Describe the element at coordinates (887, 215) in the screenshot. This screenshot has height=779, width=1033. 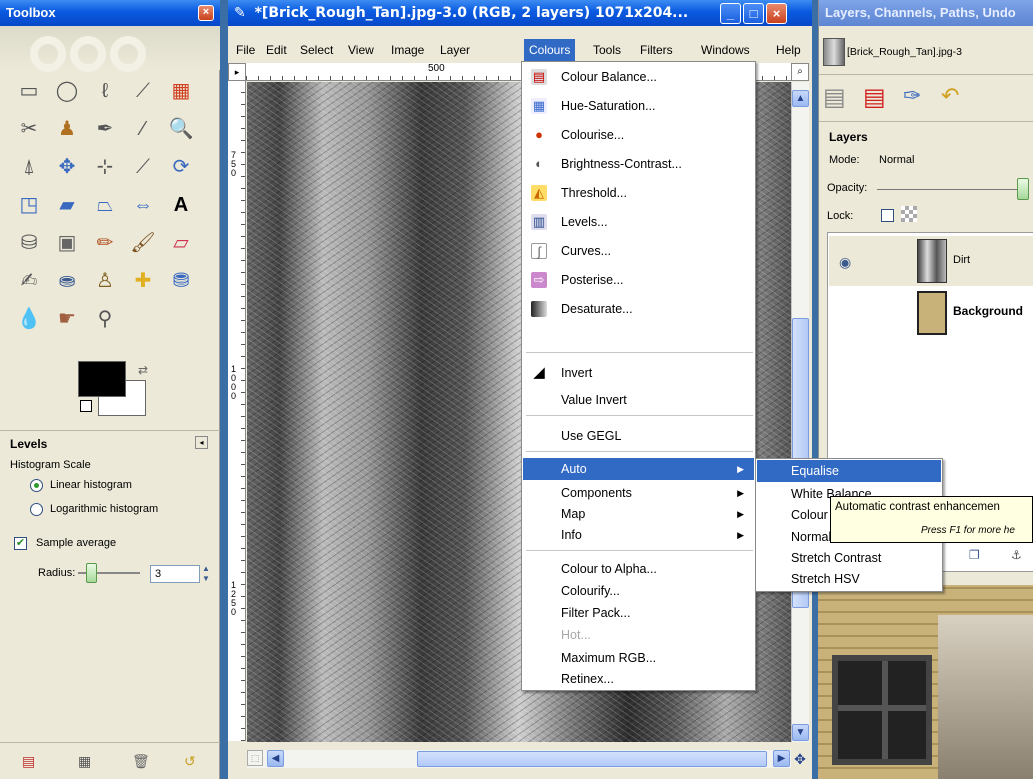
I see `lock-pixels-checkbox` at that location.